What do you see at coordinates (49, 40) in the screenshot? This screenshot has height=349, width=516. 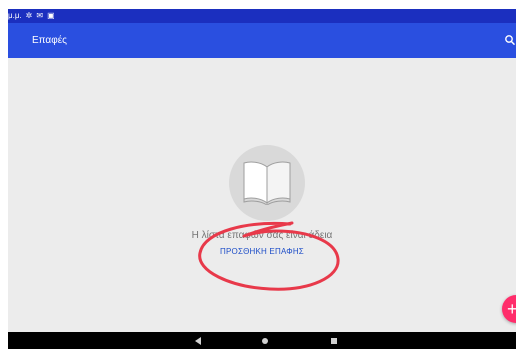 I see `page-title: Επαφές` at bounding box center [49, 40].